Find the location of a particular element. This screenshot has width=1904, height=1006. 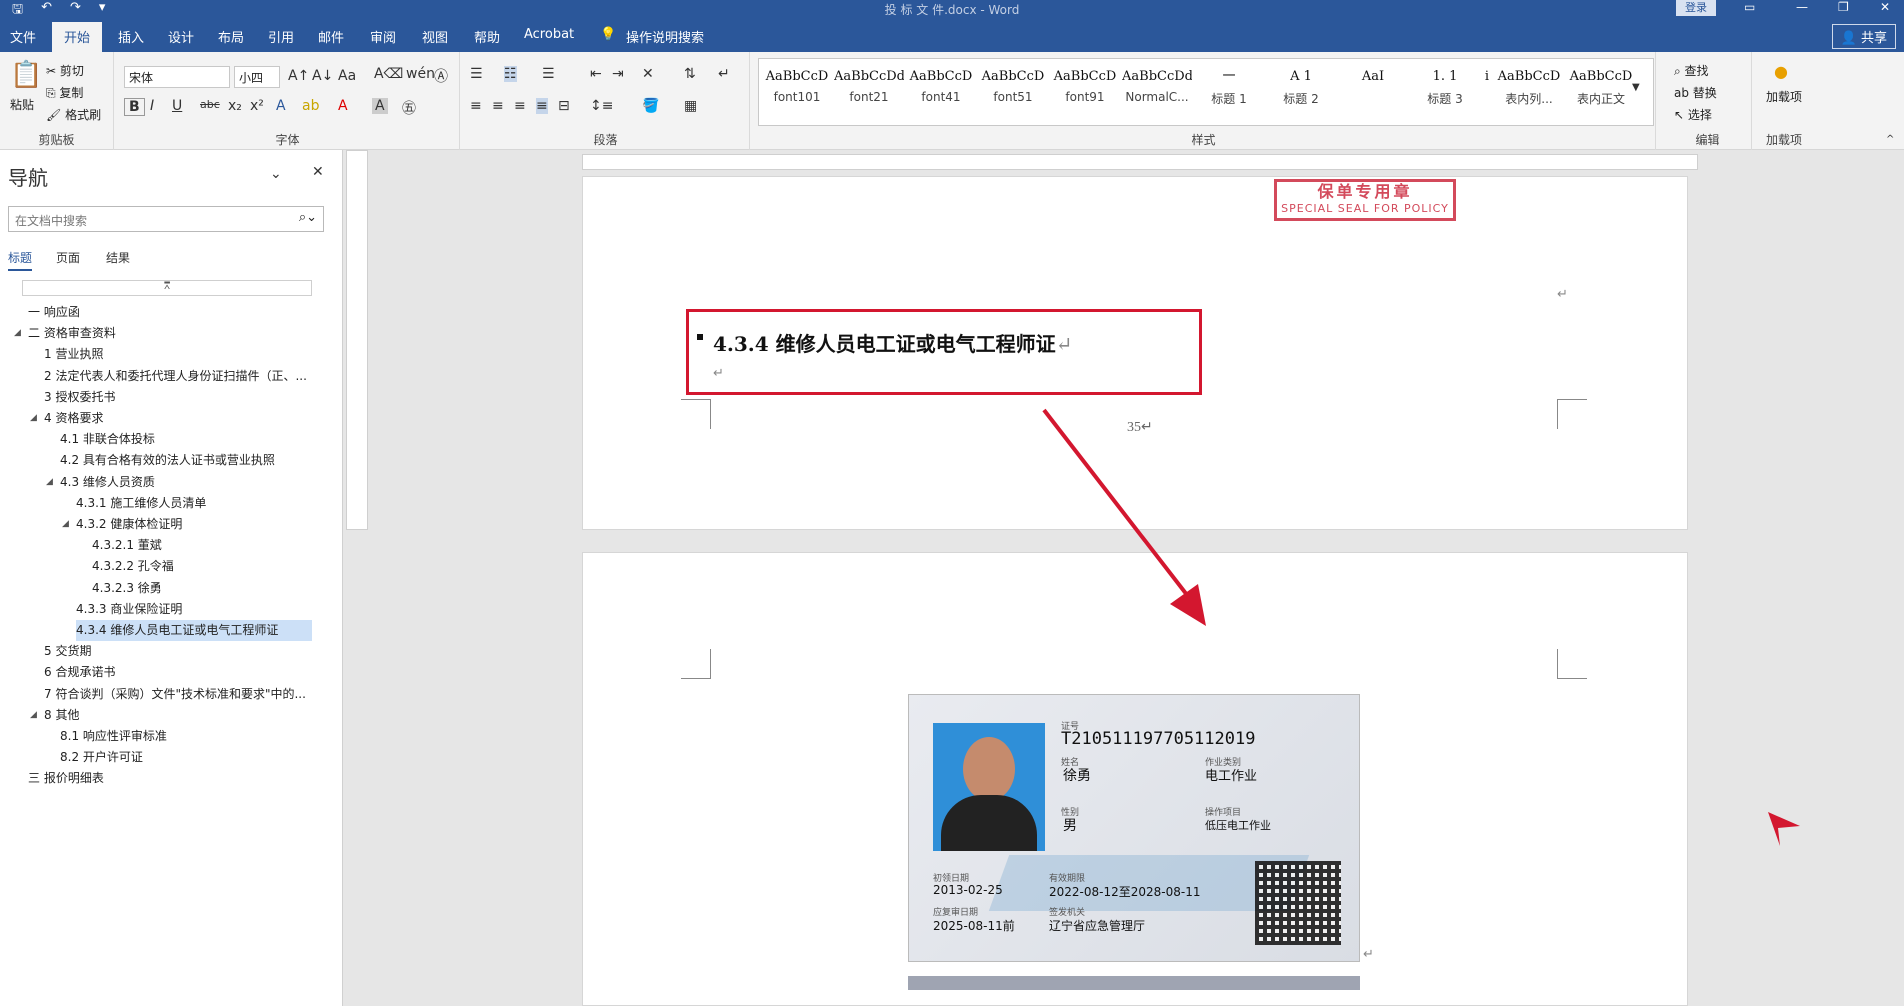

style-tile: A 1 标题 2 is located at coordinates (1301, 92).